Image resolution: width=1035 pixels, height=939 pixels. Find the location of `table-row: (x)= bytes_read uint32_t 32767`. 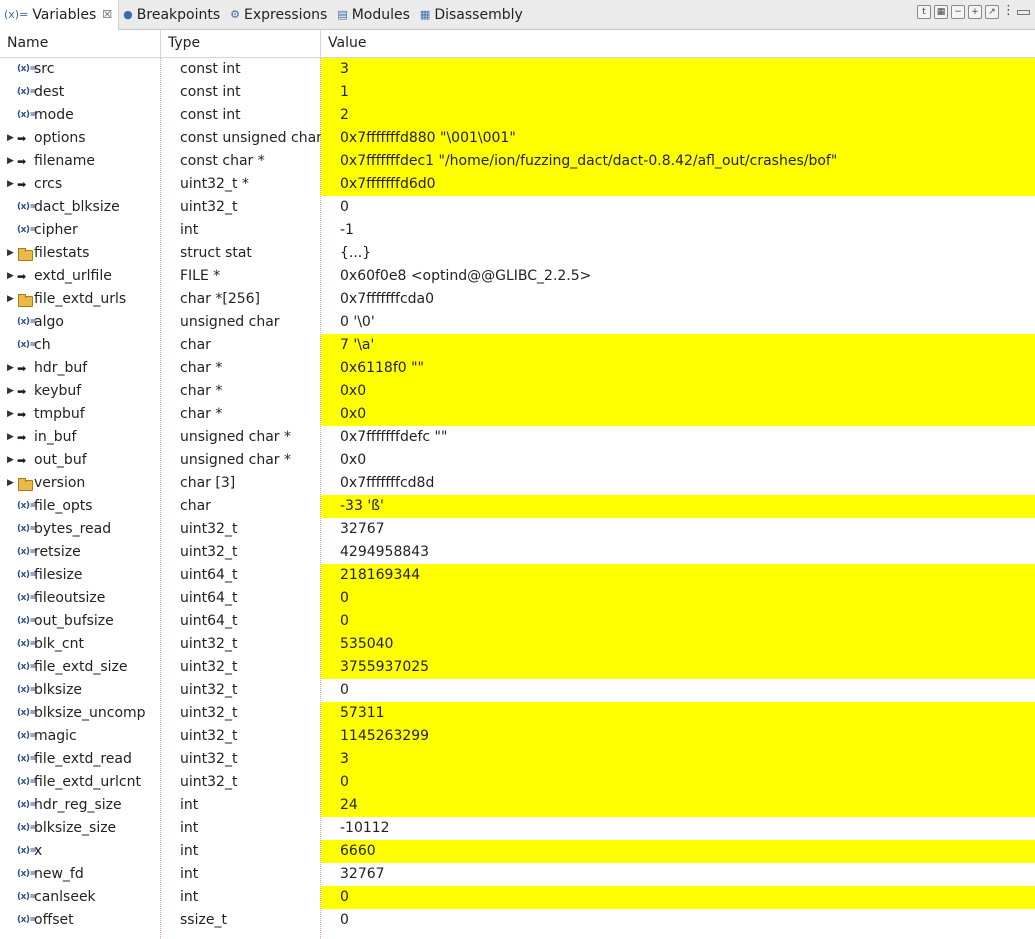

table-row: (x)= bytes_read uint32_t 32767 is located at coordinates (517, 529).